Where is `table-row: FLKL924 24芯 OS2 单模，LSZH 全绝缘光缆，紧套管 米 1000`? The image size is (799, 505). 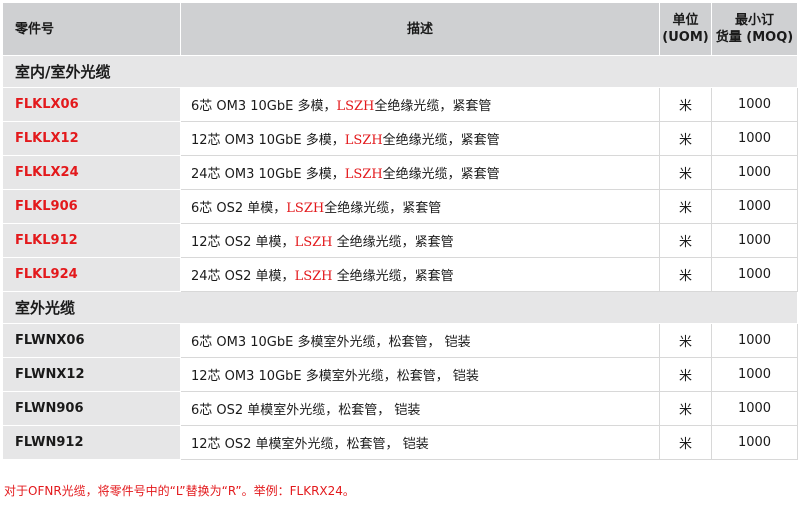
table-row: FLKL924 24芯 OS2 单模，LSZH 全绝缘光缆，紧套管 米 1000 is located at coordinates (400, 274).